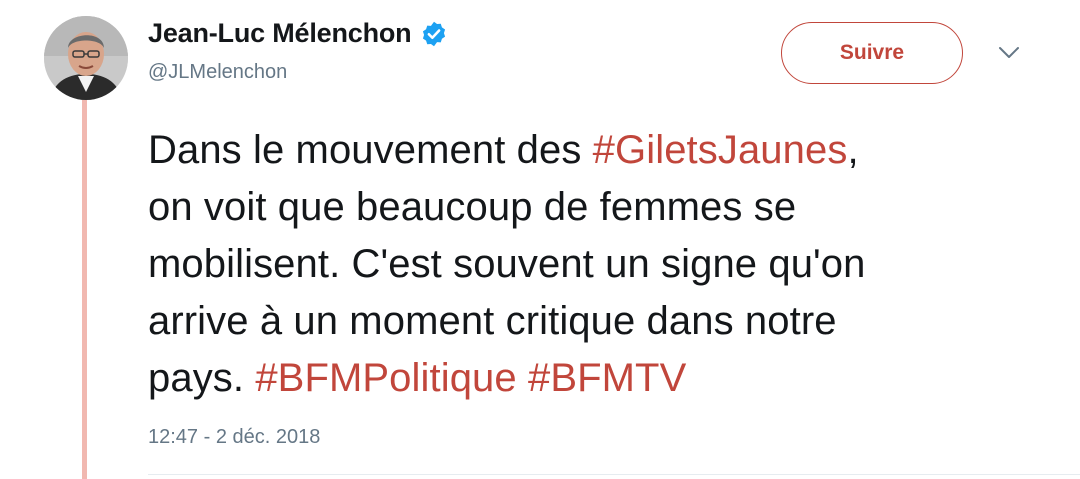  Describe the element at coordinates (84, 288) in the screenshot. I see `thread-connector-line` at that location.